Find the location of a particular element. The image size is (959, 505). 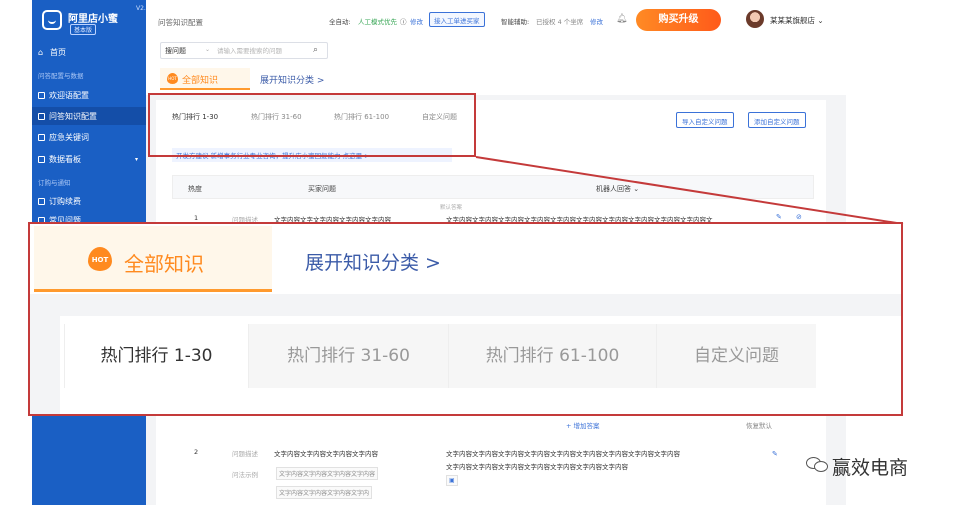

watermark: 赢效电商 is located at coordinates (871, 466).